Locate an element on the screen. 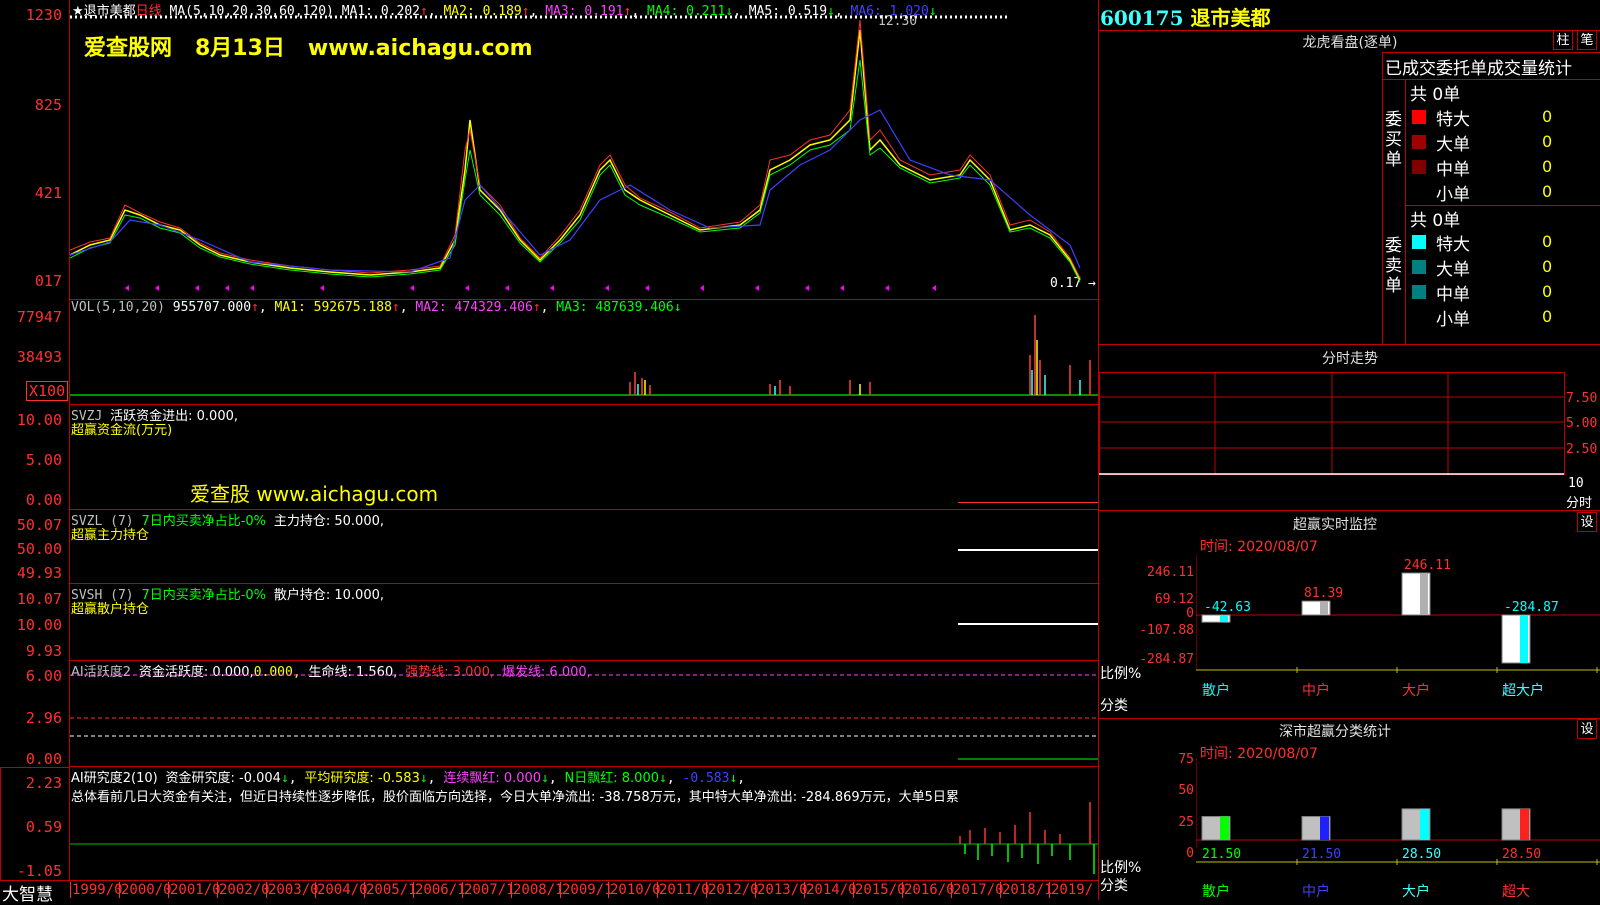  x-axis-year: 2009/1 is located at coordinates (586, 890).